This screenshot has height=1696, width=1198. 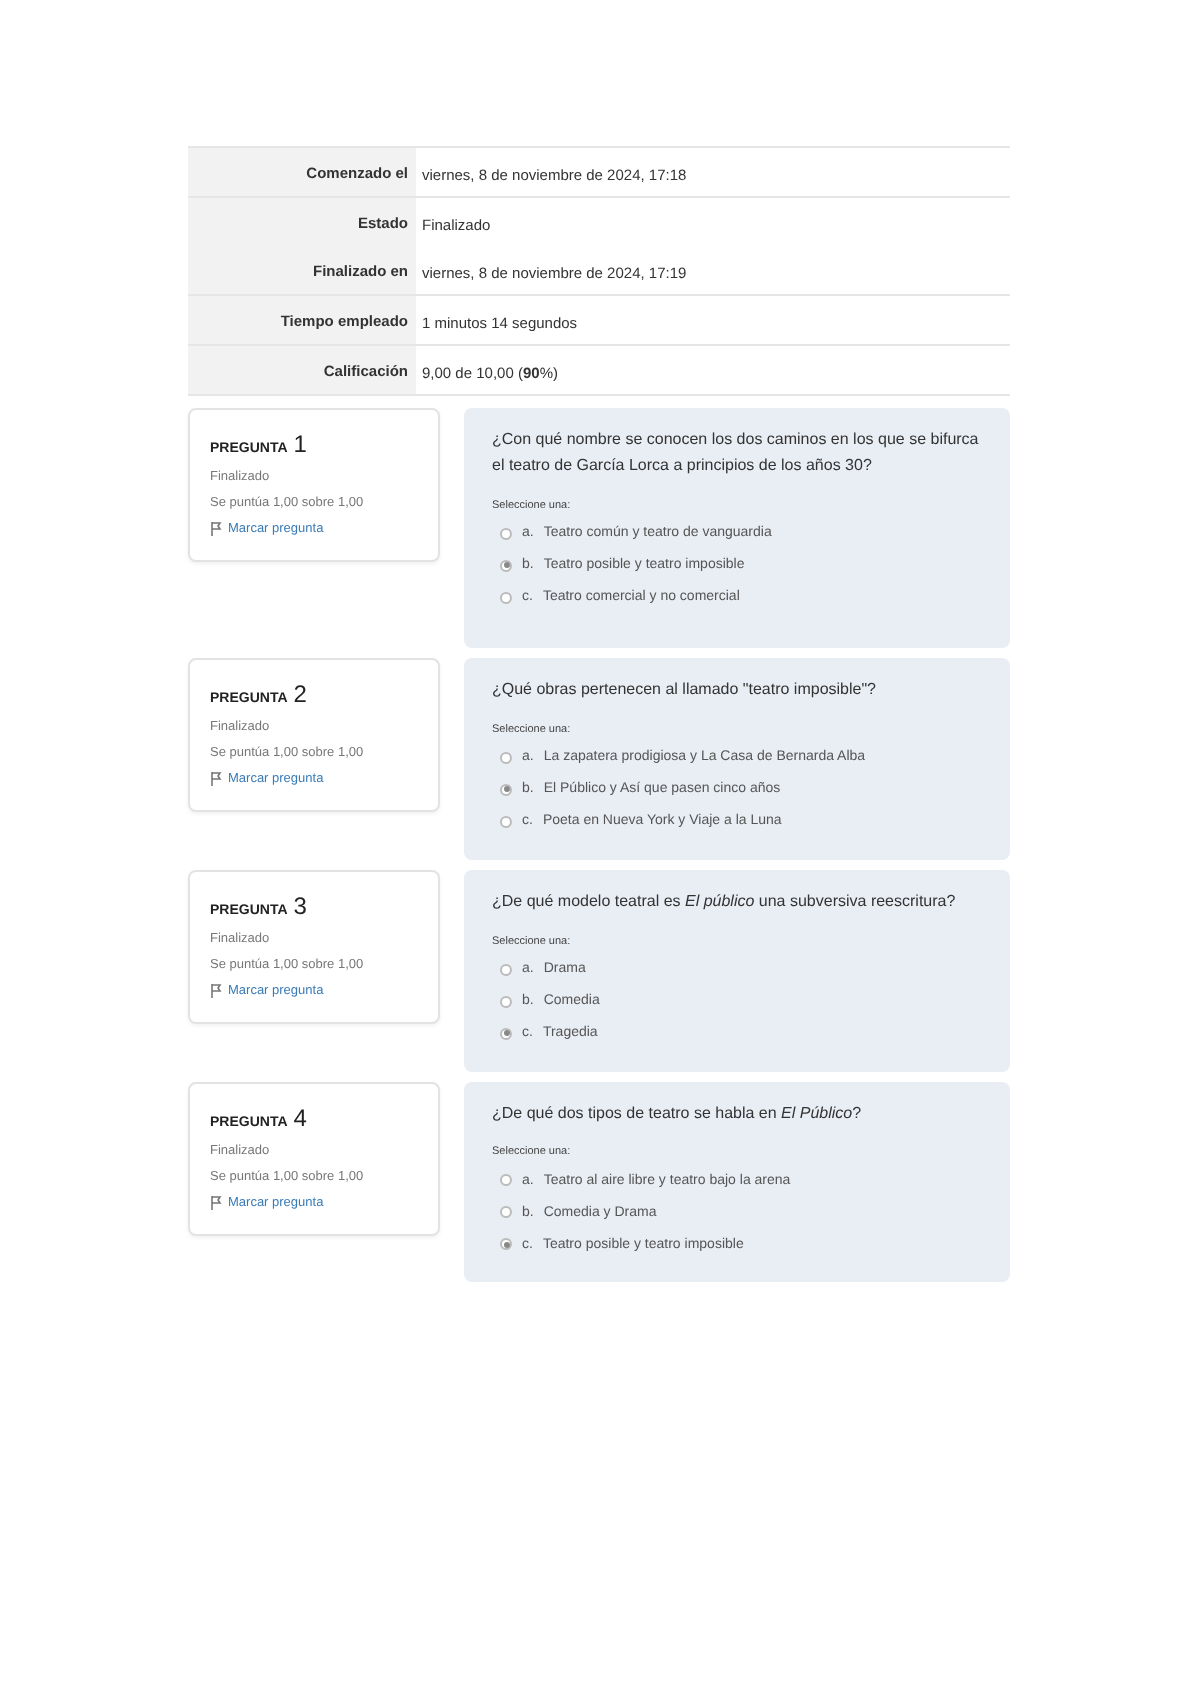 What do you see at coordinates (300, 905) in the screenshot?
I see `question-number: 3` at bounding box center [300, 905].